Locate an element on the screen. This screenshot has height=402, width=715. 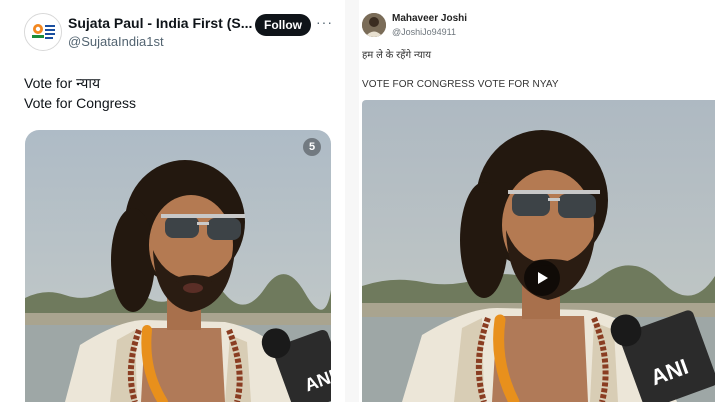
handle: @JoshiJo94911 is located at coordinates (424, 32).